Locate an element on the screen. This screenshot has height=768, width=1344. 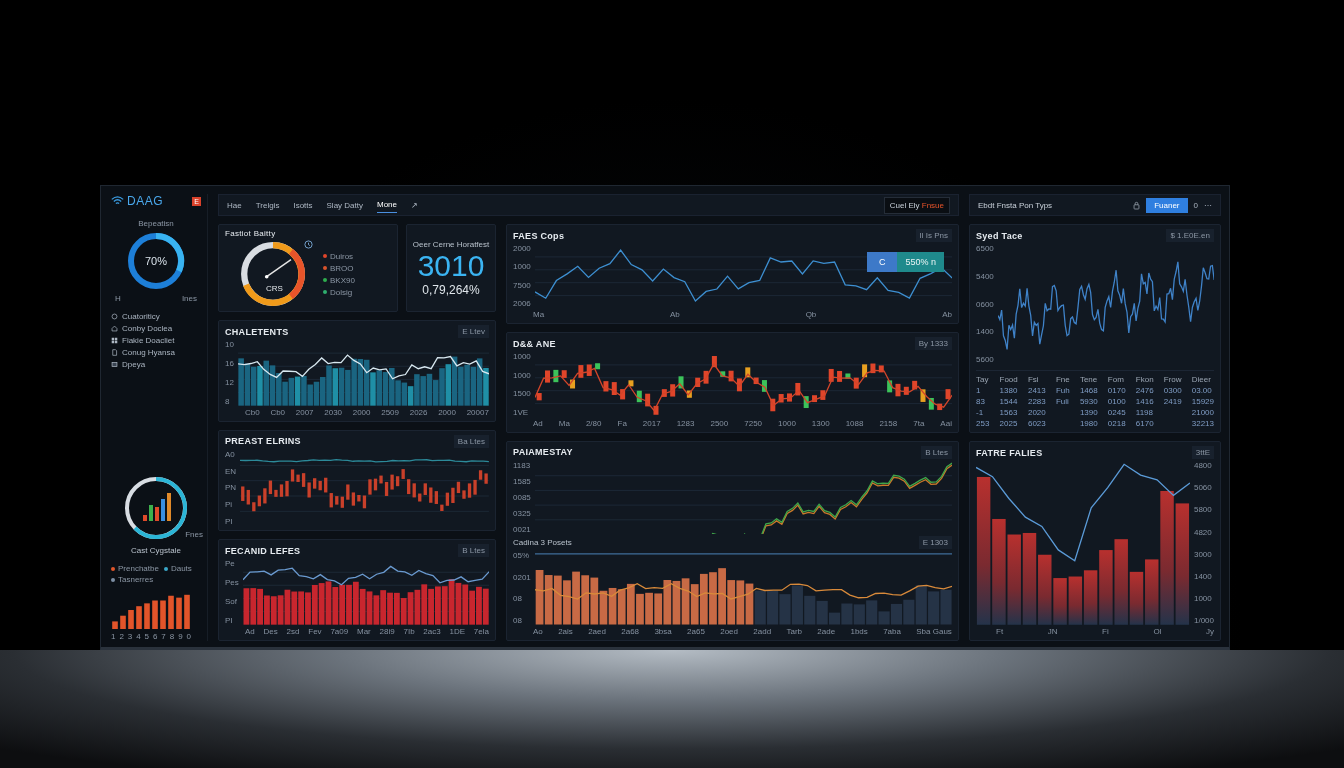
nav-item: Fiakie Doacliet is located at coordinates (156, 340).